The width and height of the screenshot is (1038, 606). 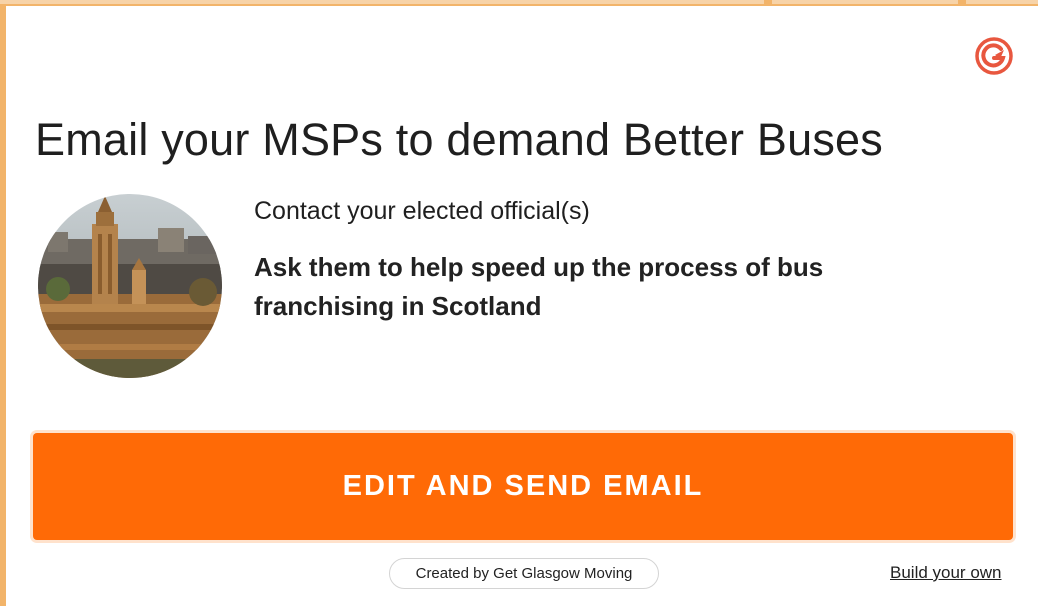 I want to click on contact-subtitle: Contact your elected official(s), so click(x=422, y=211).